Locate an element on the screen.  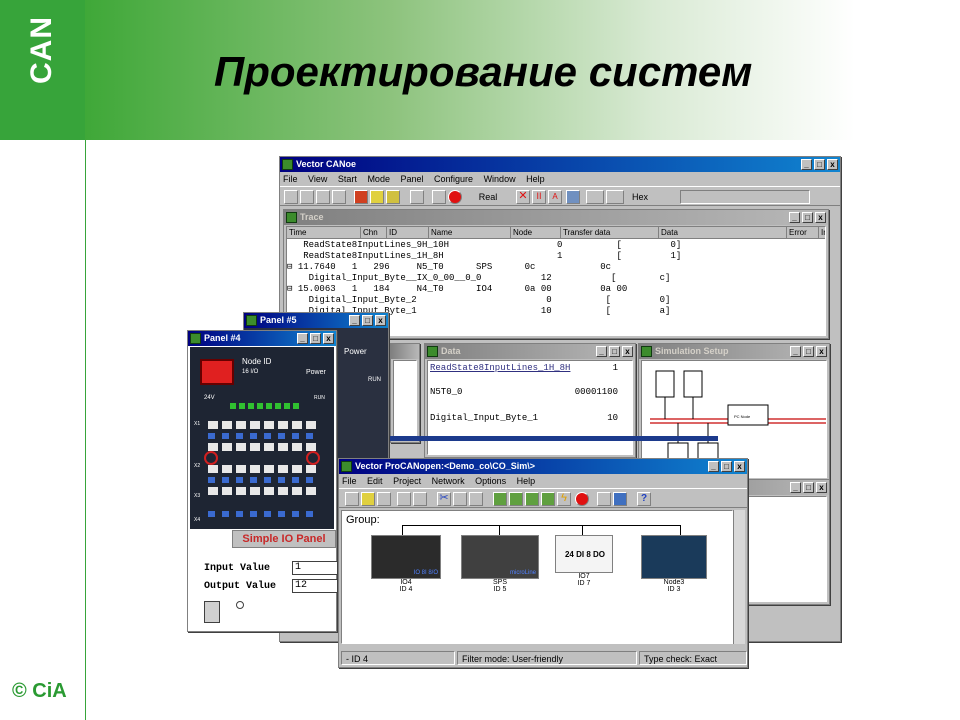
measure-icon is located at coordinates (377, 197).